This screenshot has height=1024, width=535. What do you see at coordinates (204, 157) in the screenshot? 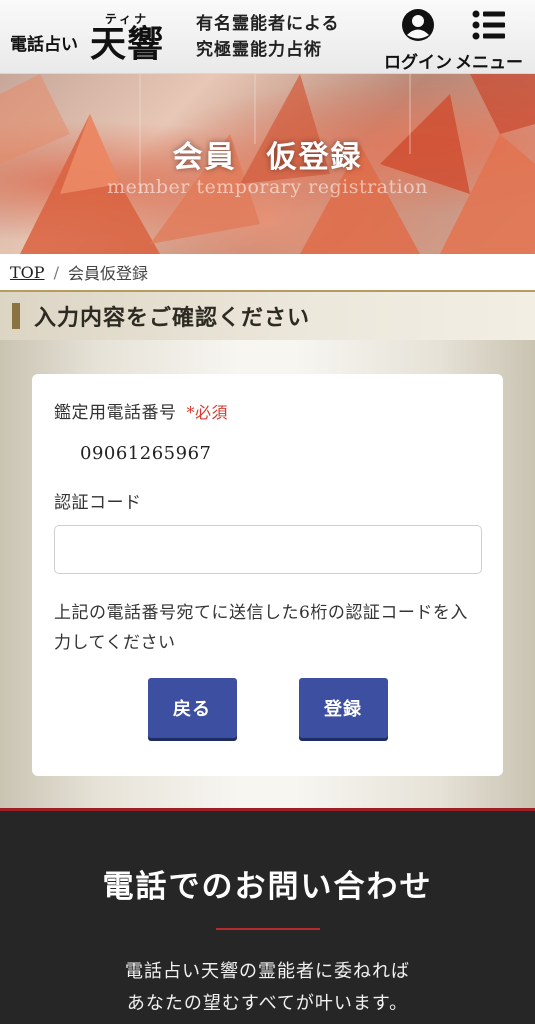
I see `hero-title-part-1: 会員` at bounding box center [204, 157].